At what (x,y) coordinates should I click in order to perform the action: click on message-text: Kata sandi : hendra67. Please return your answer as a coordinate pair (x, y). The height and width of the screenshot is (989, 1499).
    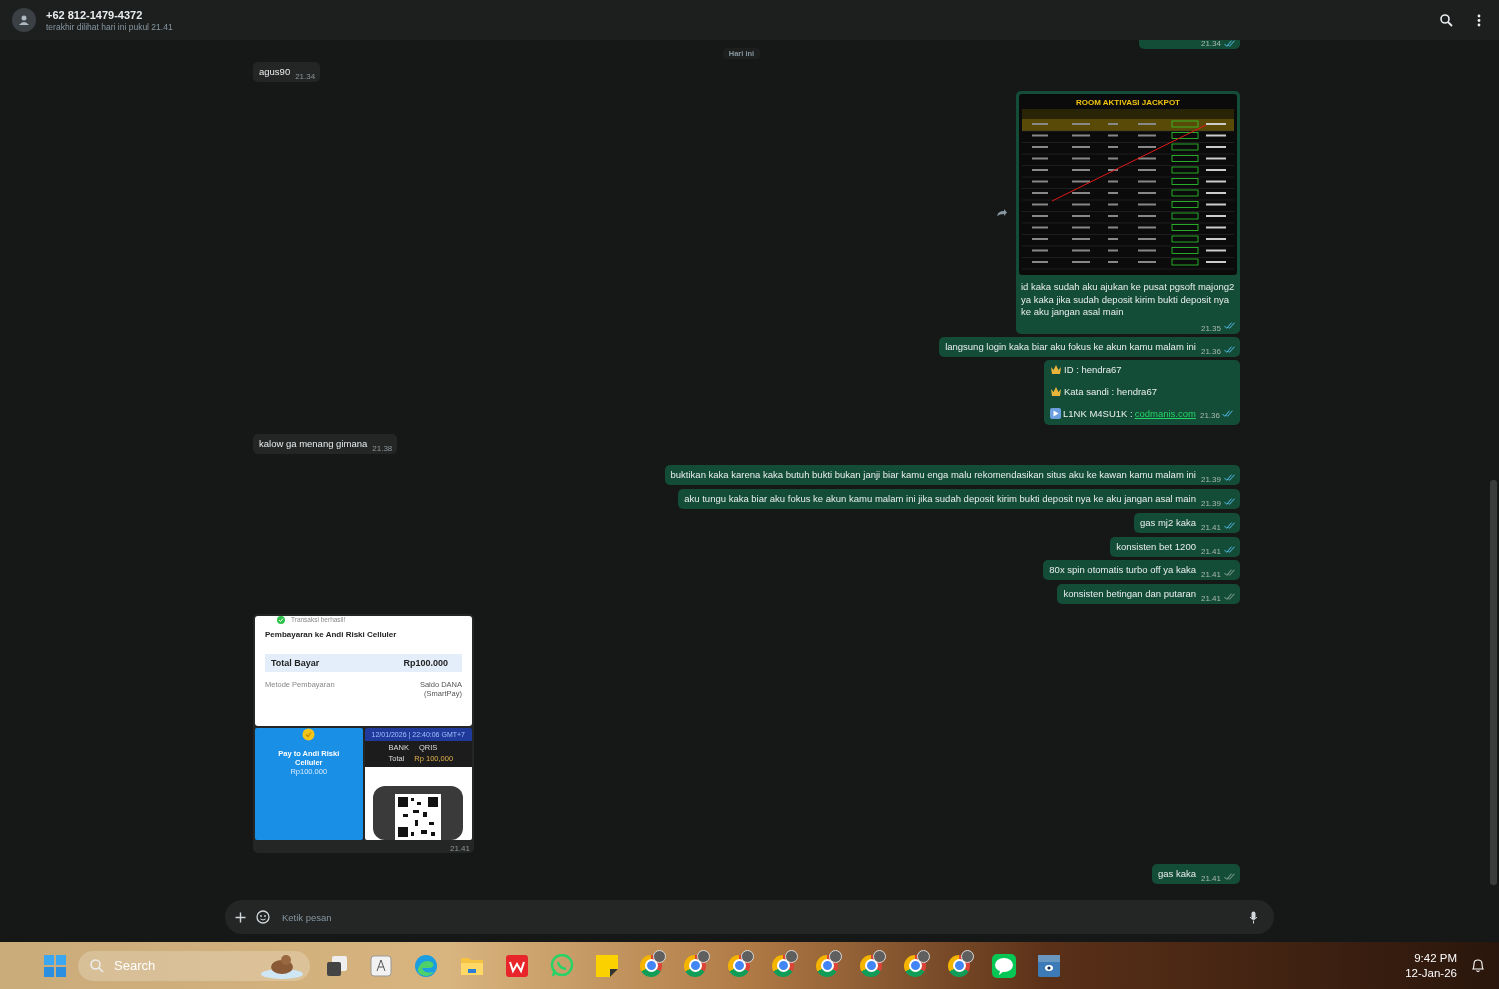
    Looking at the image, I should click on (1110, 391).